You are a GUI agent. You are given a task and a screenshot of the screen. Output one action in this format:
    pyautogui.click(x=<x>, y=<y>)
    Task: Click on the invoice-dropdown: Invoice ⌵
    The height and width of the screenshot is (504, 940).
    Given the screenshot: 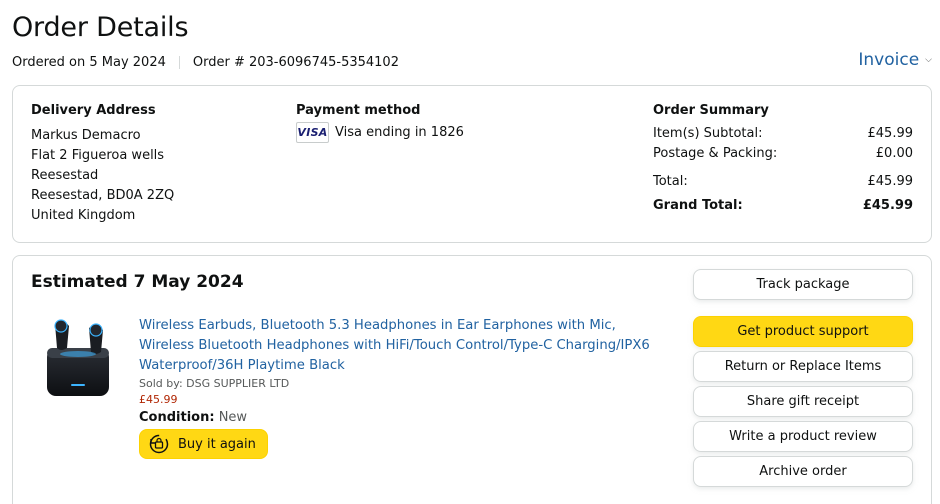 What is the action you would take?
    pyautogui.click(x=895, y=60)
    